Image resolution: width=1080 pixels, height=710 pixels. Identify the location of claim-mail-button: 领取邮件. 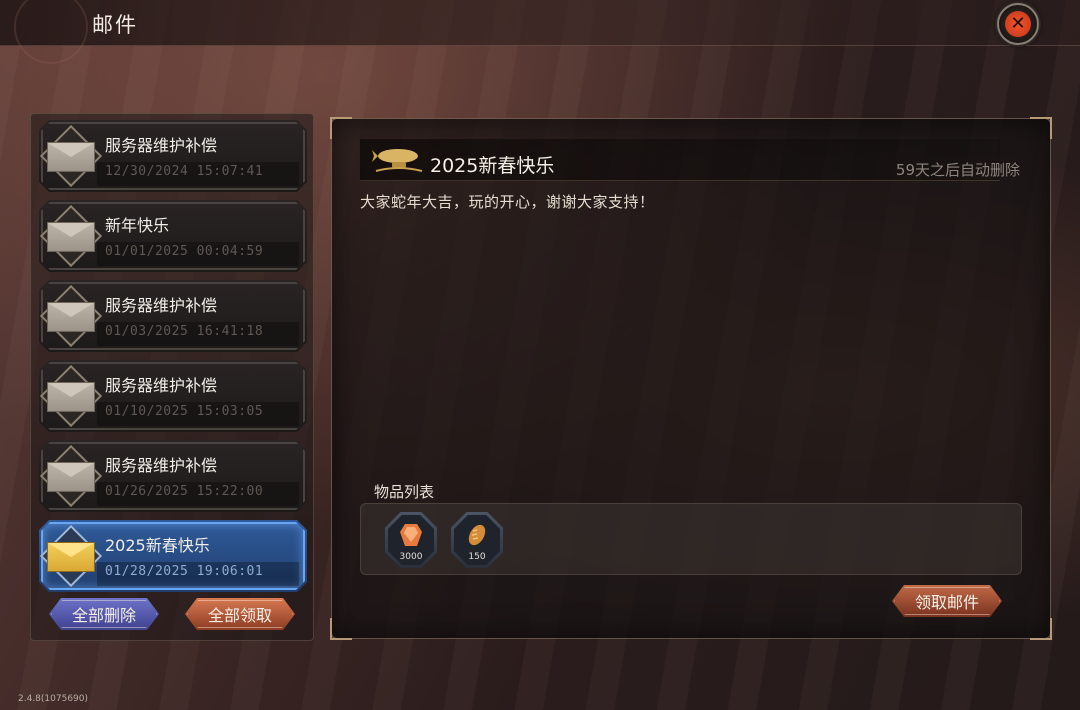
(947, 601).